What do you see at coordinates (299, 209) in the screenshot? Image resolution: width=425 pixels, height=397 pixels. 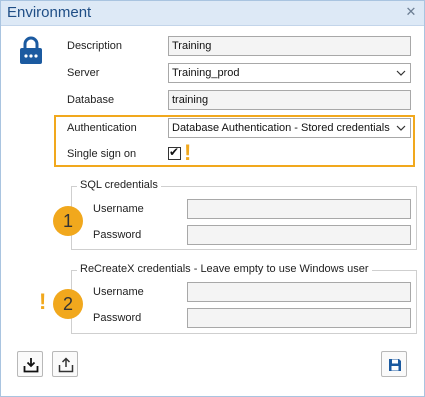 I see `sql-username-field` at bounding box center [299, 209].